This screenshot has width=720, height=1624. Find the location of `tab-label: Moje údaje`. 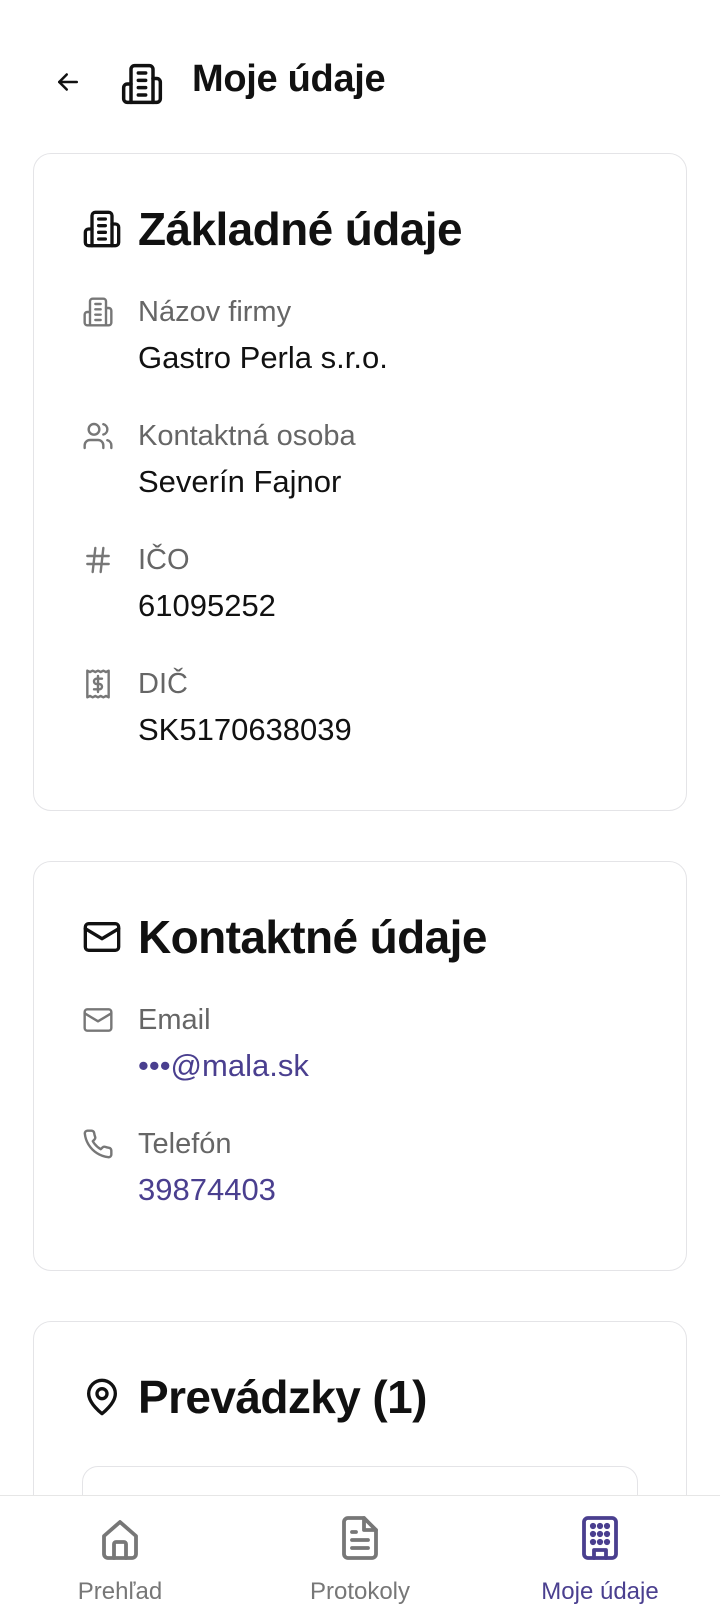

tab-label: Moje údaje is located at coordinates (600, 1591).